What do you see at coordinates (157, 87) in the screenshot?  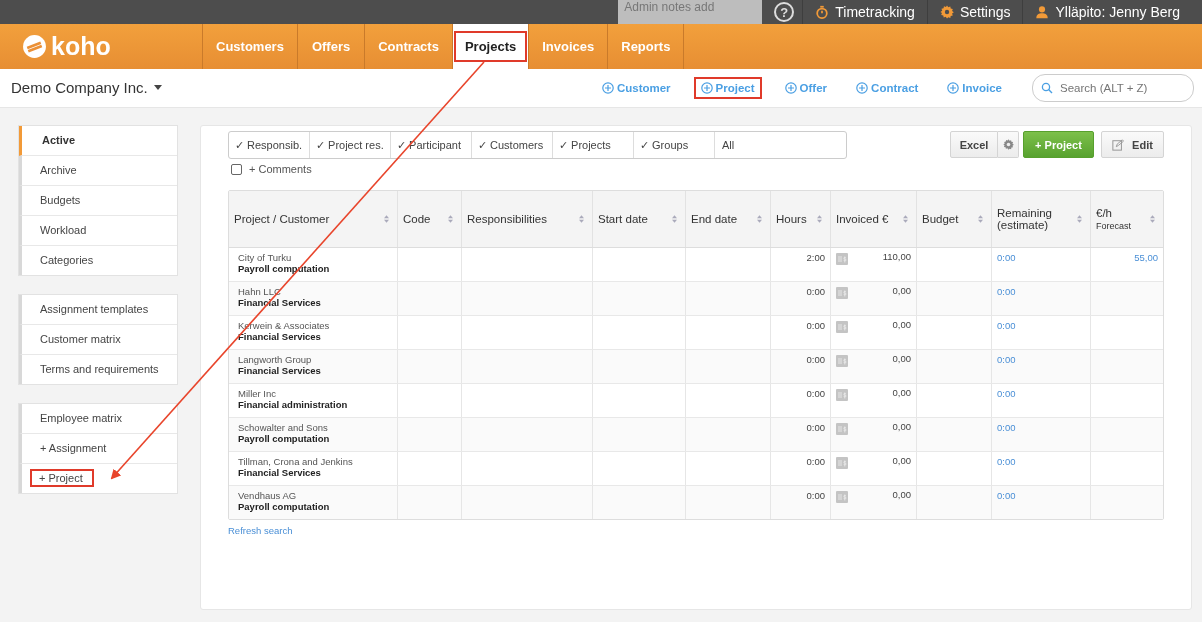 I see `caret-icon` at bounding box center [157, 87].